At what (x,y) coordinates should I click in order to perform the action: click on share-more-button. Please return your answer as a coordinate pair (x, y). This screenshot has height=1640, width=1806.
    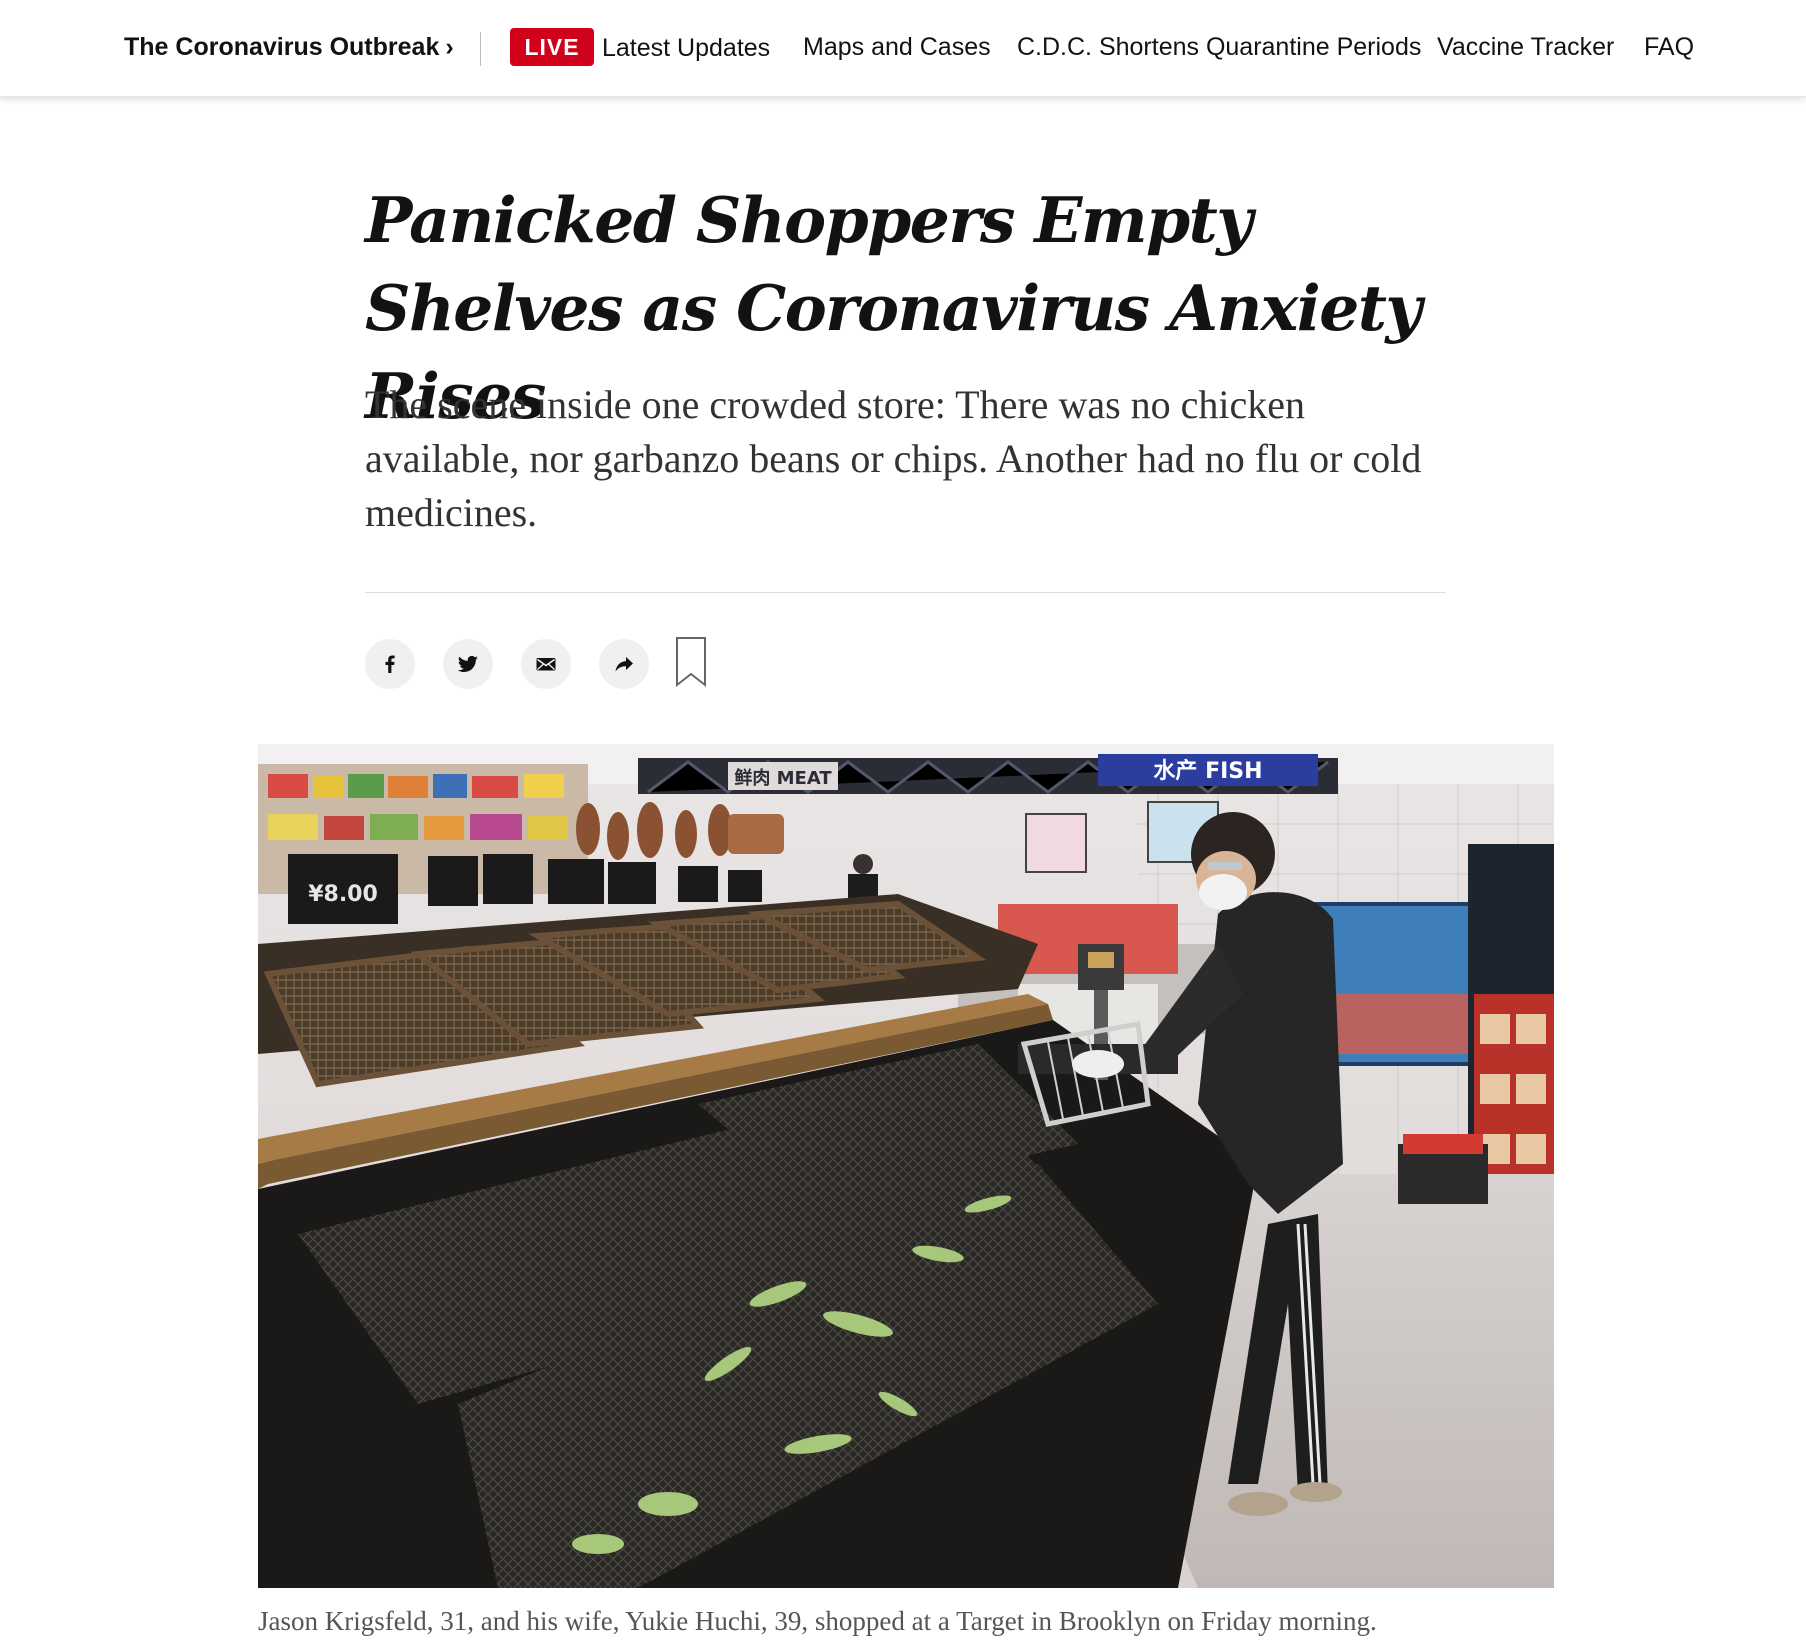
    Looking at the image, I should click on (624, 664).